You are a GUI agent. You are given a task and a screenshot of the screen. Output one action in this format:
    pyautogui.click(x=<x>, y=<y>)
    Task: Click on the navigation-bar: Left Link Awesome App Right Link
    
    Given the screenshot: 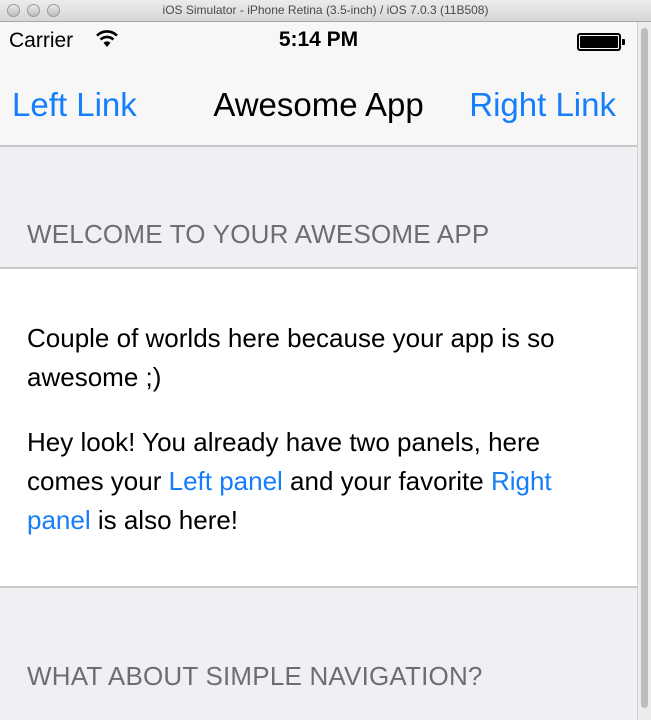 What is the action you would take?
    pyautogui.click(x=318, y=103)
    